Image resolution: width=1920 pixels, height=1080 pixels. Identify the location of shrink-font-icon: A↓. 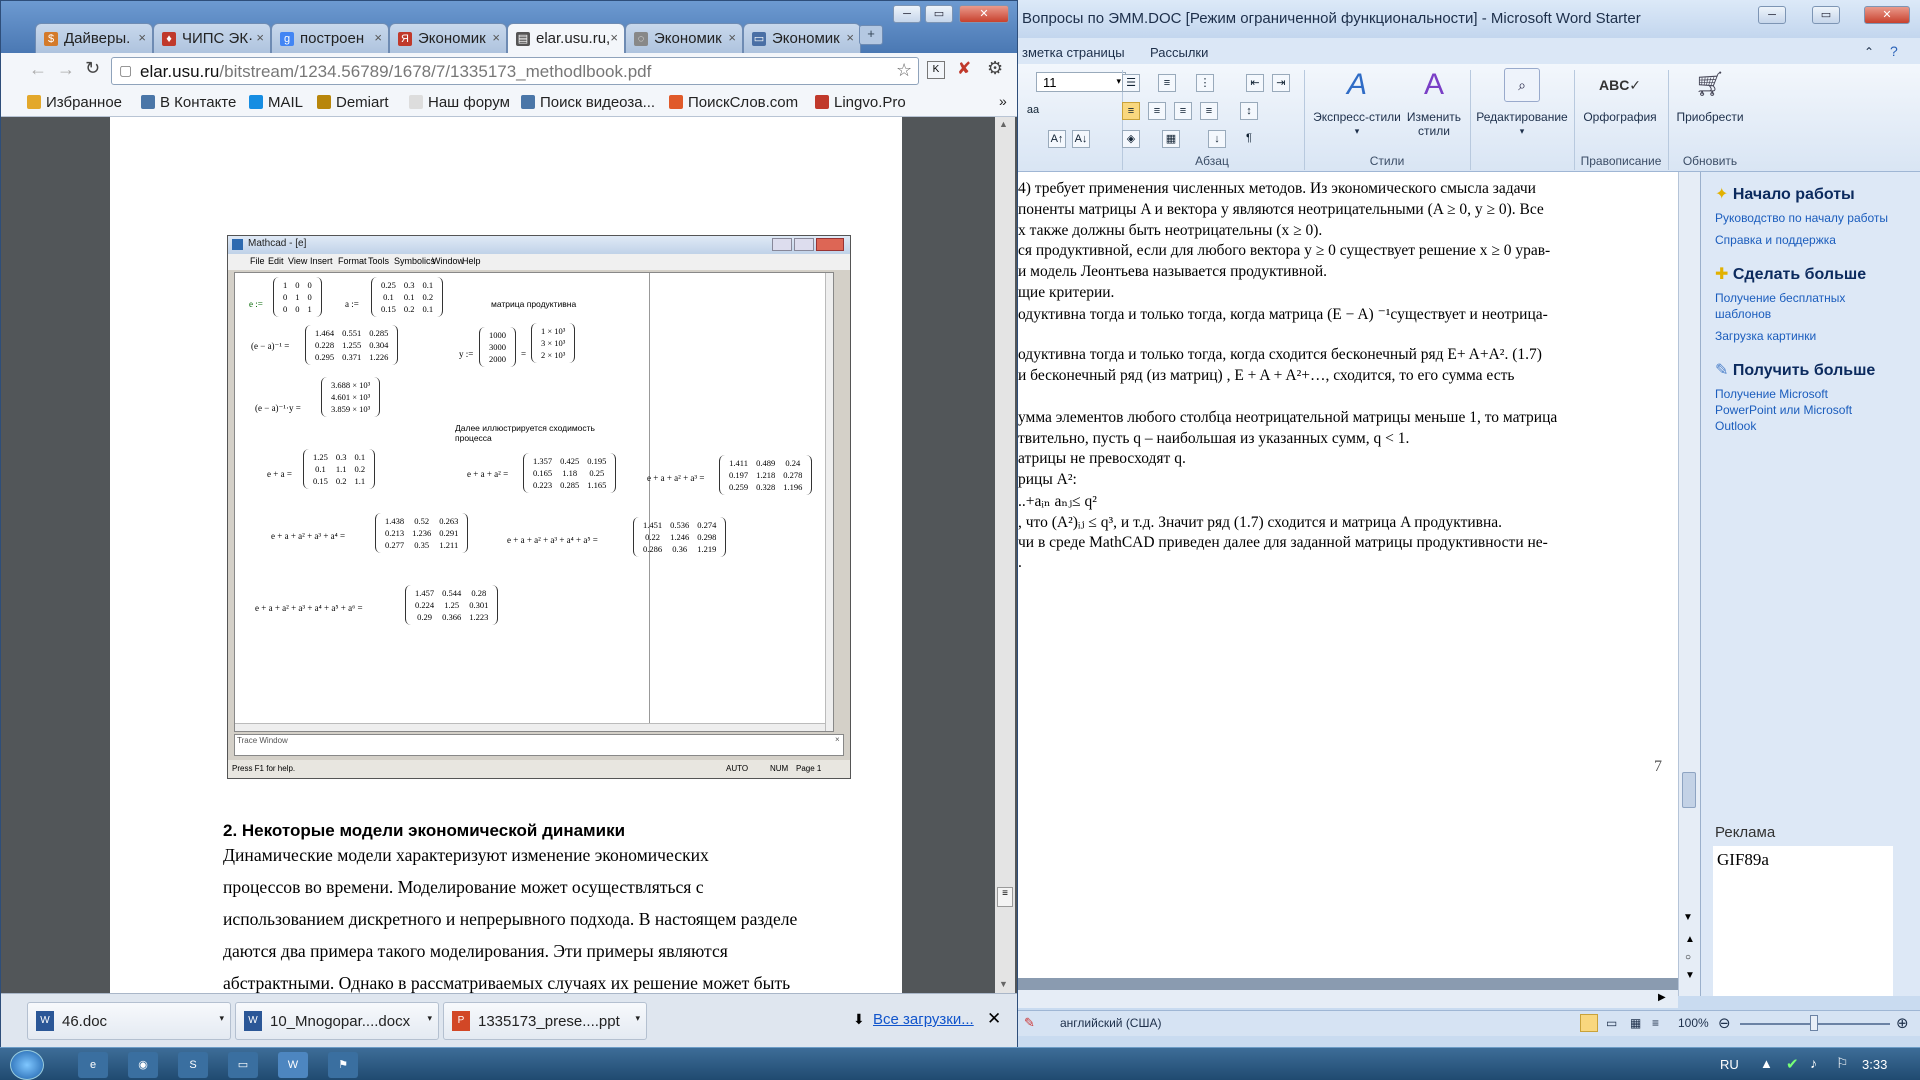
(1081, 139).